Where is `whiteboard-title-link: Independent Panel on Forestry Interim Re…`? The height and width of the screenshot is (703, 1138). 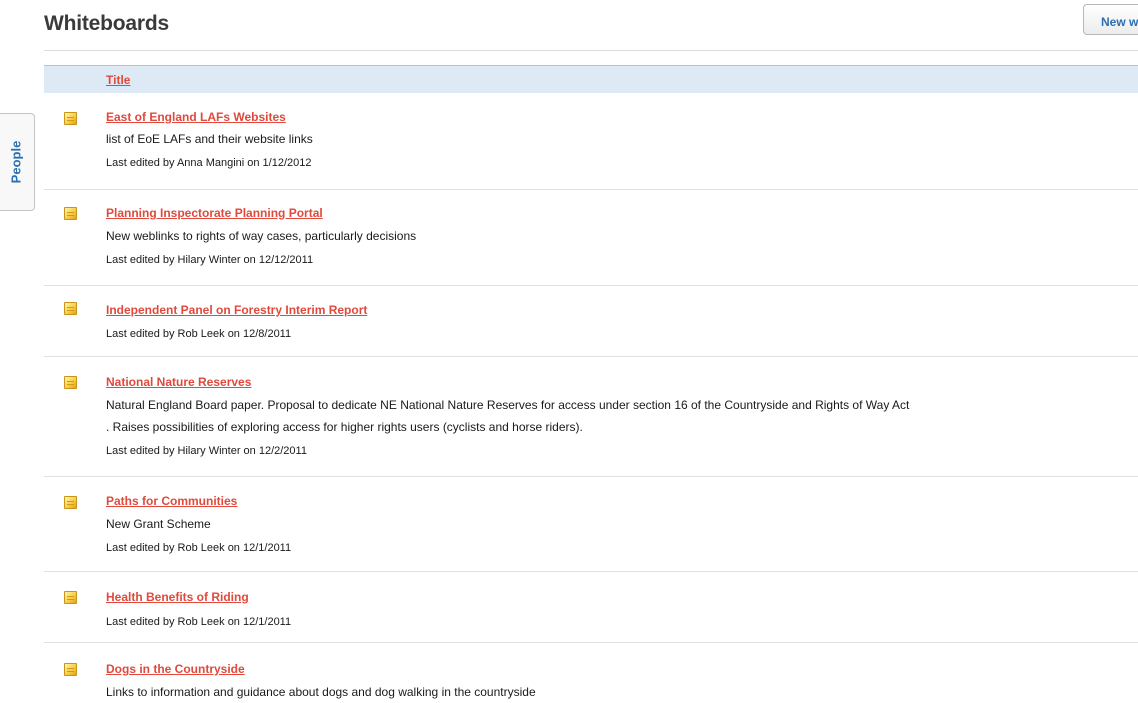 whiteboard-title-link: Independent Panel on Forestry Interim Re… is located at coordinates (236, 310).